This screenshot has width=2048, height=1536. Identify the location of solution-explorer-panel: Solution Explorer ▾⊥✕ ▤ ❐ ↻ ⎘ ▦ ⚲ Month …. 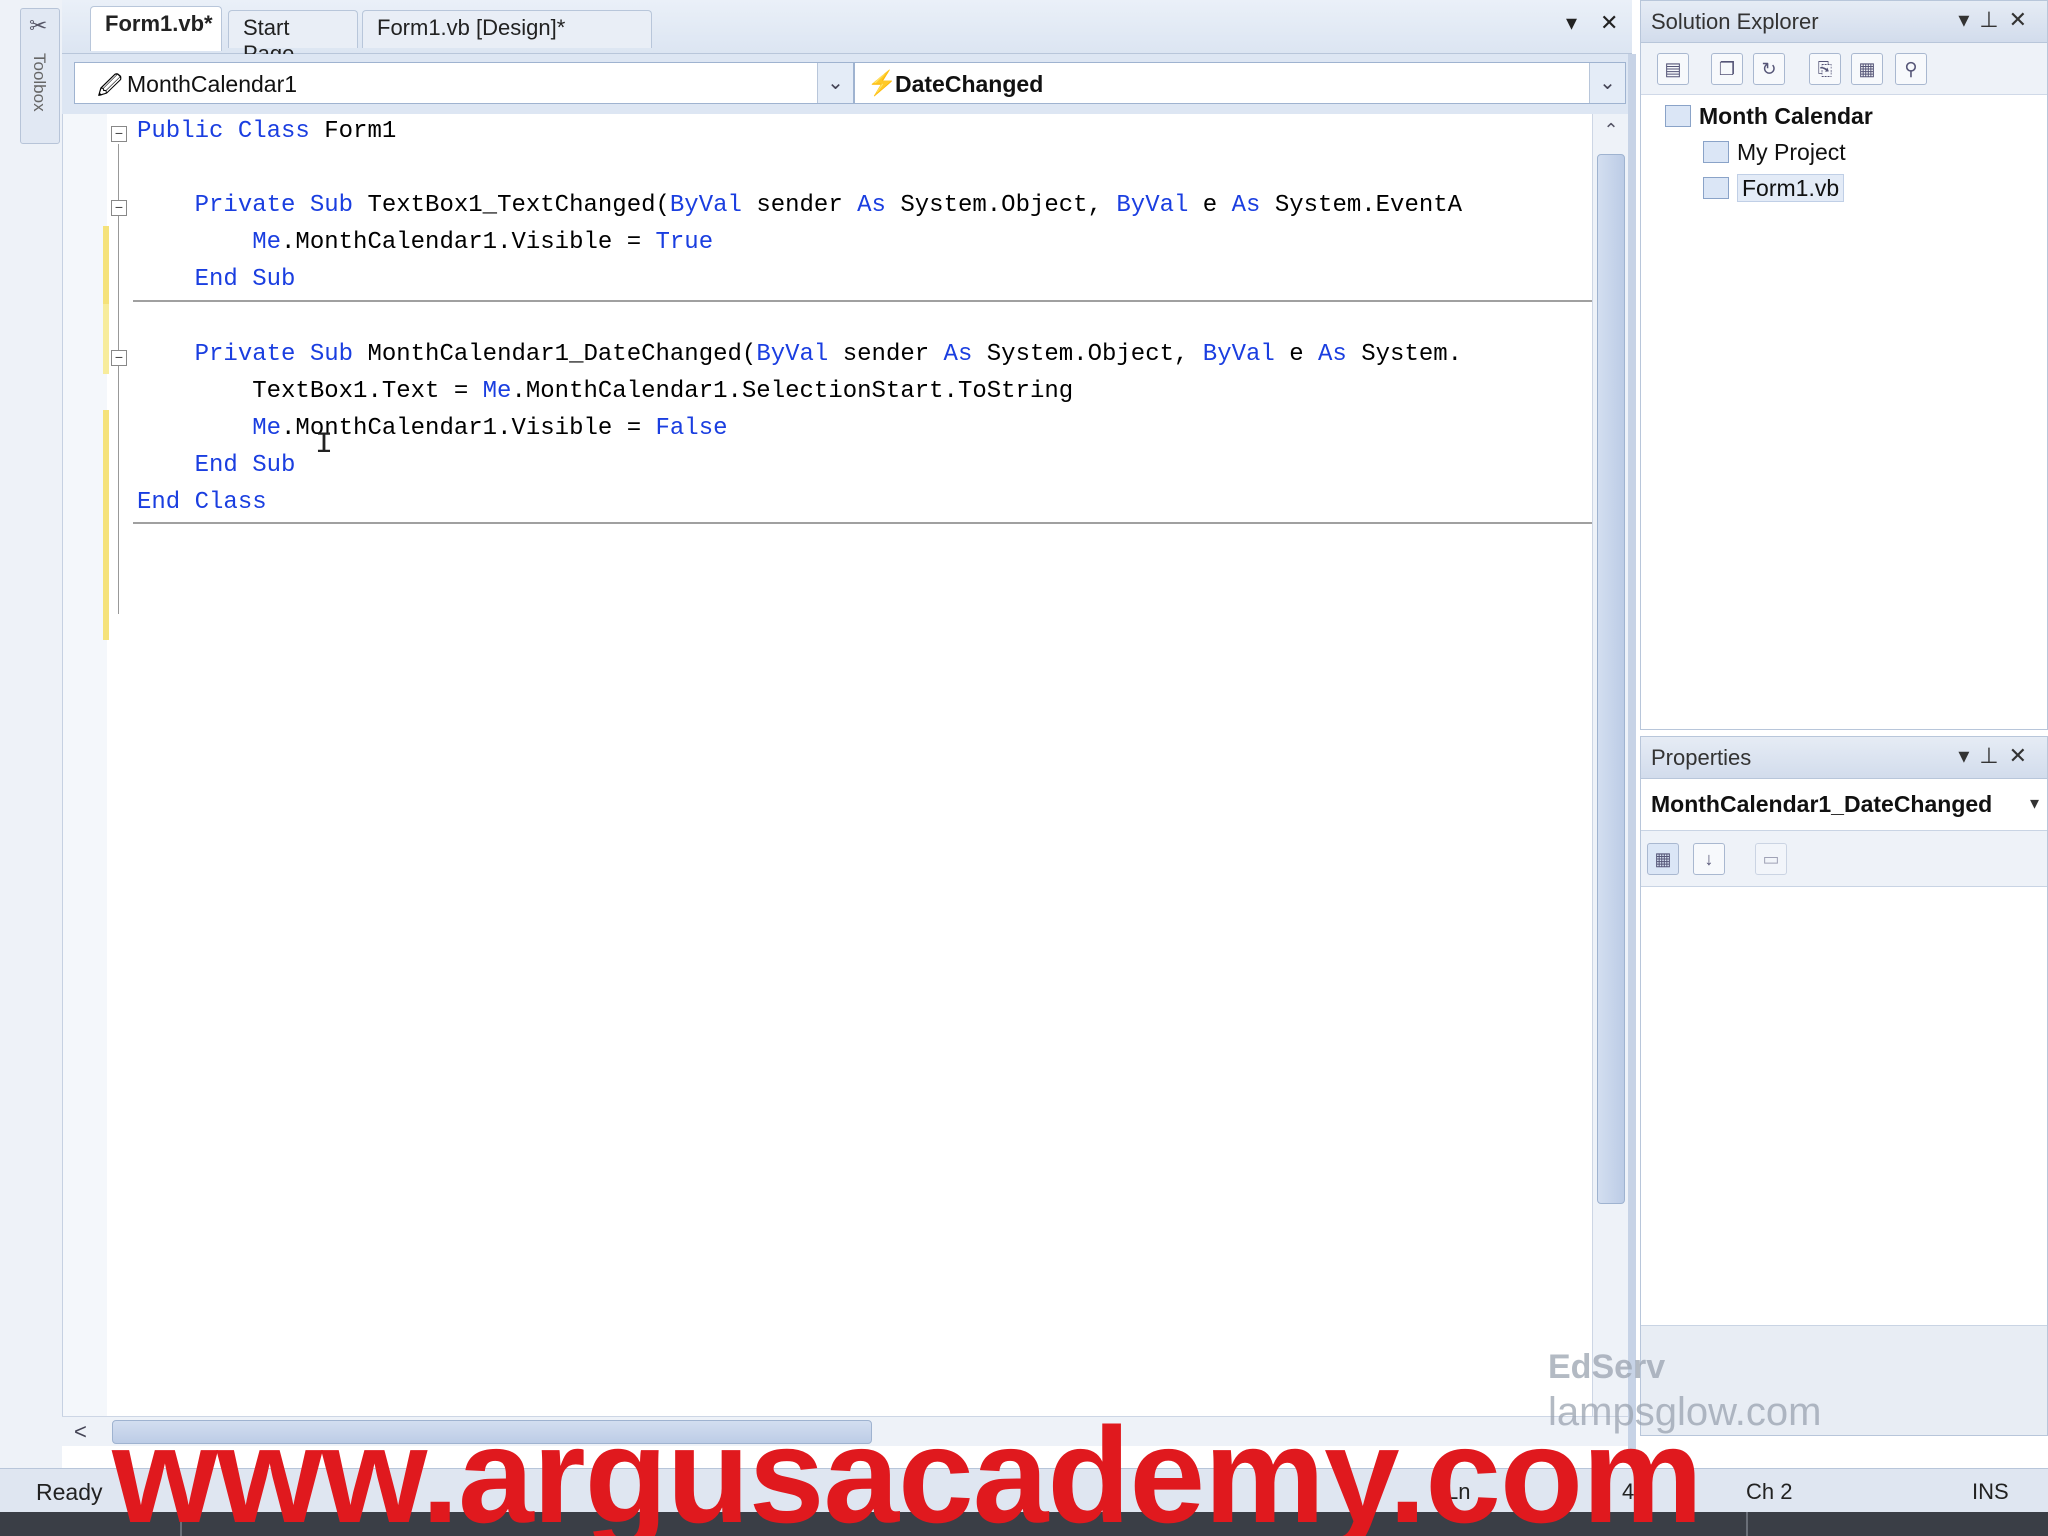
(1844, 365).